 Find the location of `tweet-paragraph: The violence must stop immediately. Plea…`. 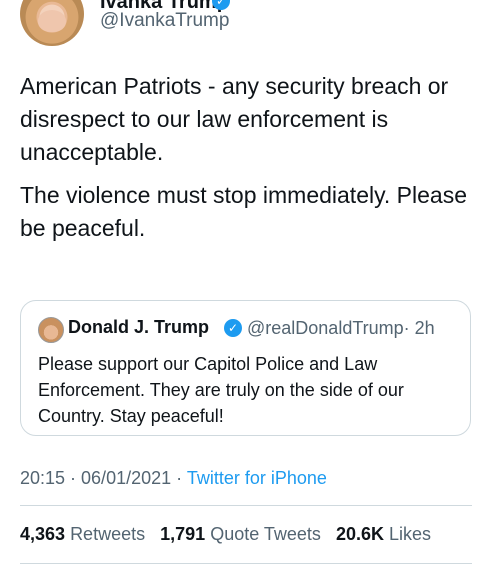

tweet-paragraph: The violence must stop immediately. Plea… is located at coordinates (243, 211).